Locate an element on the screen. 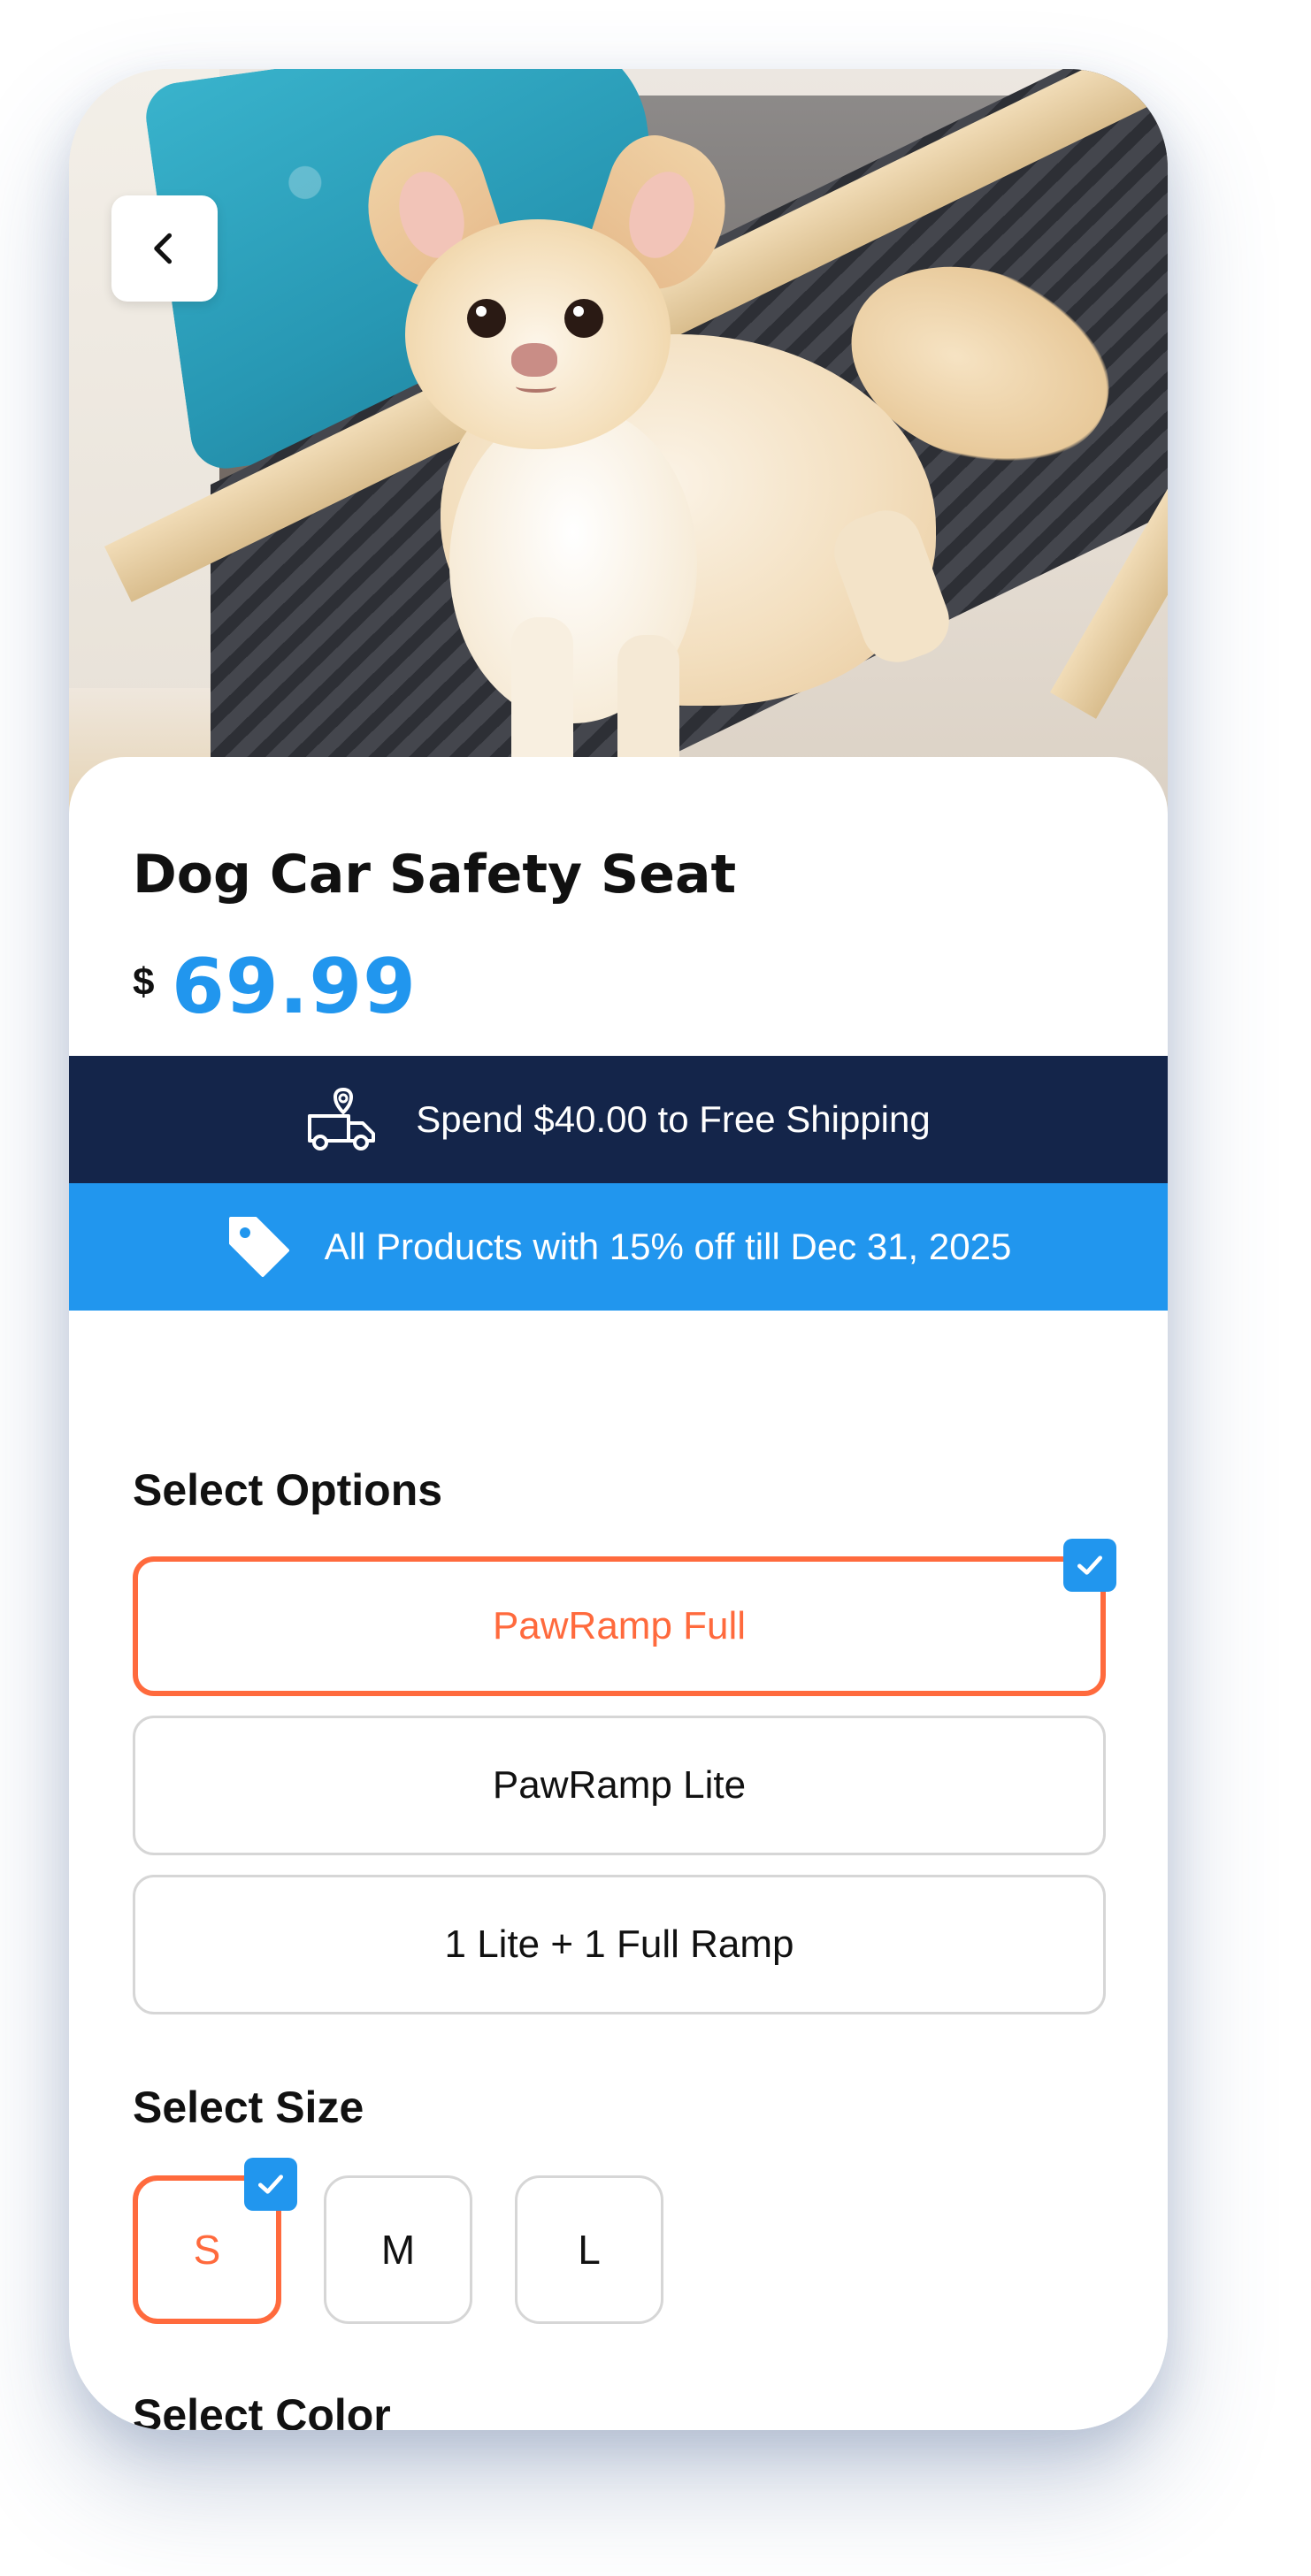 The image size is (1311, 2576). free-shipping-banner: Spend $40.00 to Free Shipping is located at coordinates (618, 1120).